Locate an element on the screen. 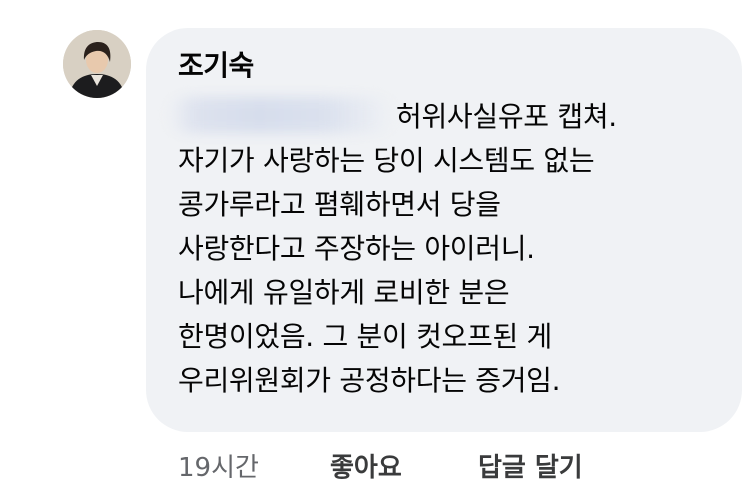  comment-text-line: 우리위원회가 공정하다는 증거임. is located at coordinates (369, 380).